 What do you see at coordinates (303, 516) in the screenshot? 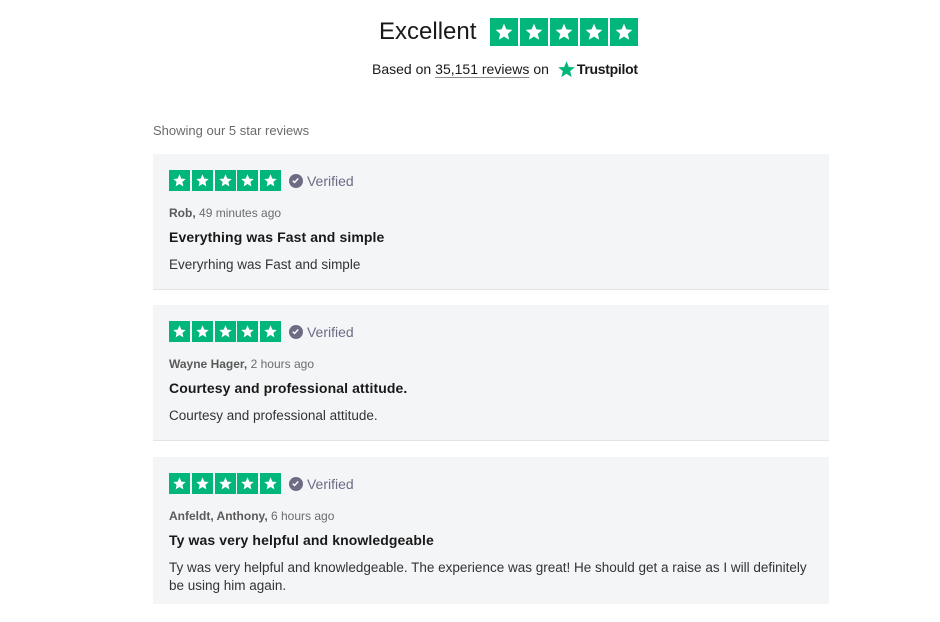
I see `review-time: 6 hours ago` at bounding box center [303, 516].